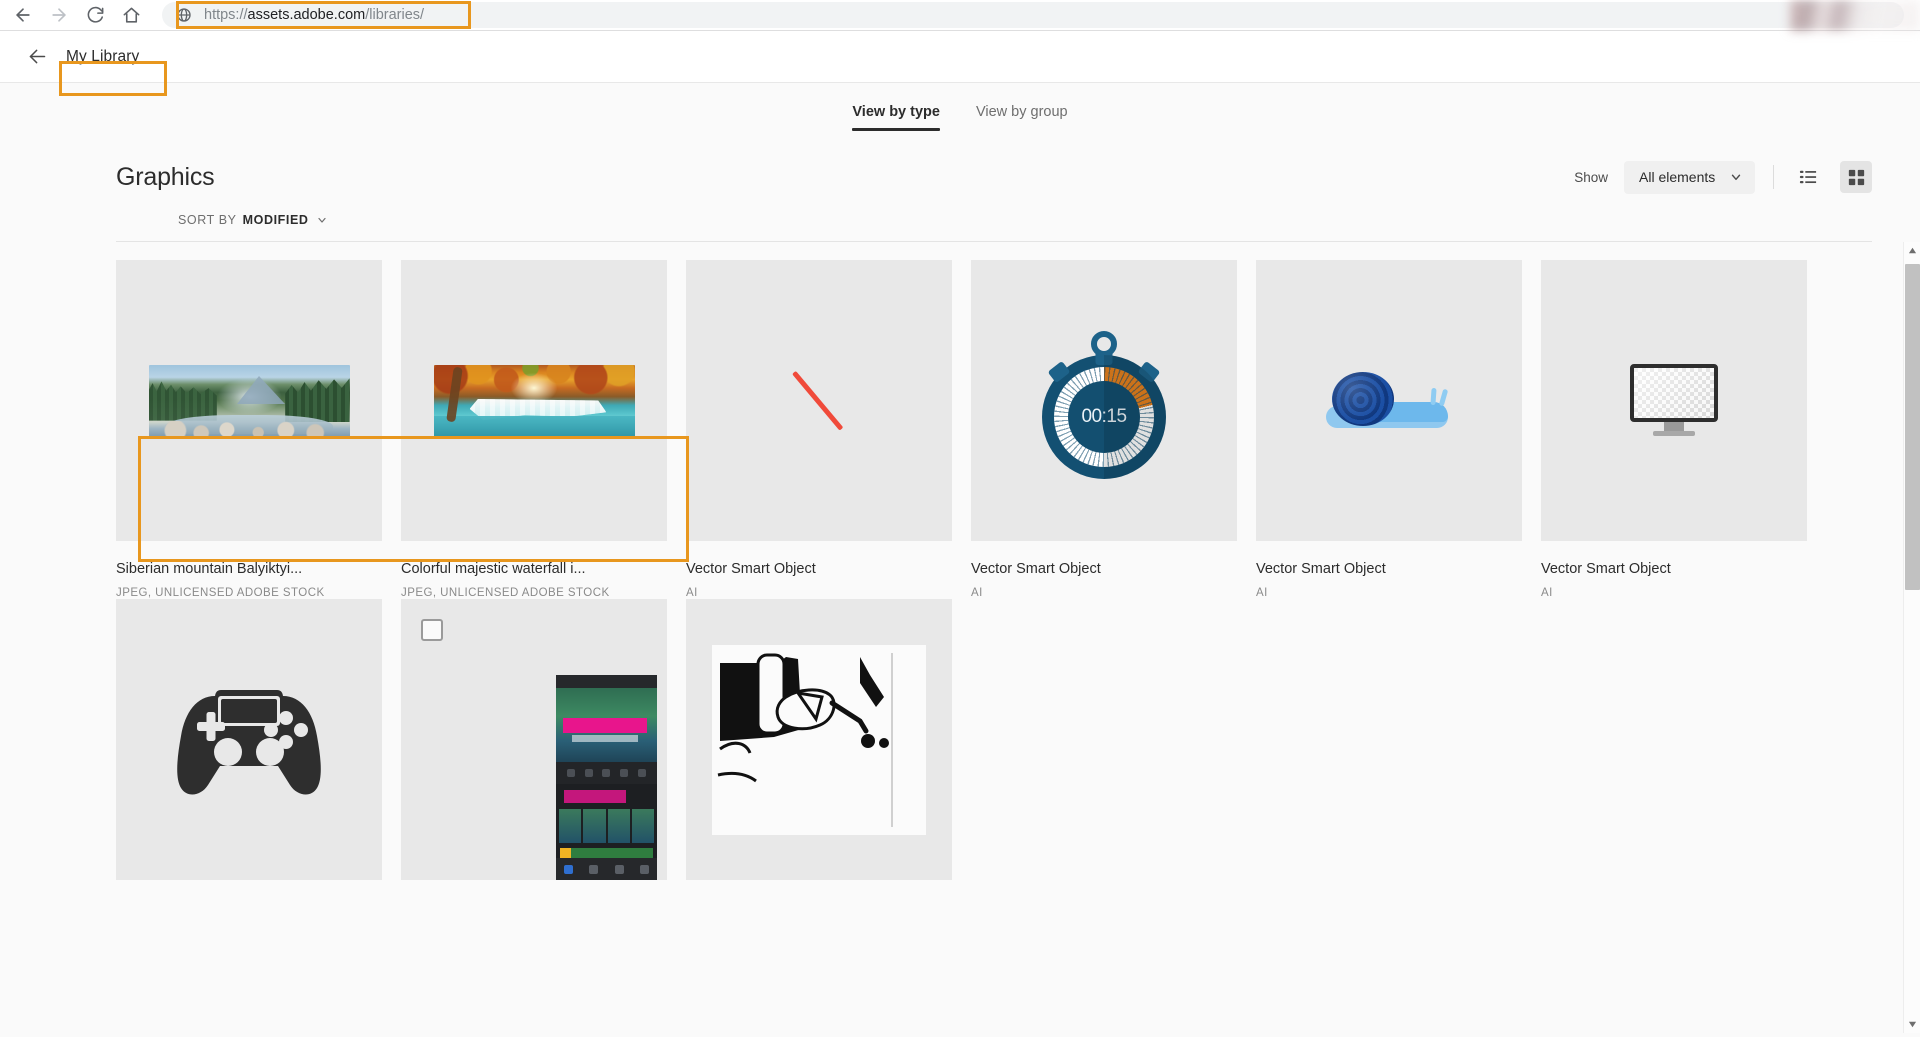 This screenshot has height=1037, width=1920. I want to click on stopwatch-icon: 00:15, so click(1104, 404).